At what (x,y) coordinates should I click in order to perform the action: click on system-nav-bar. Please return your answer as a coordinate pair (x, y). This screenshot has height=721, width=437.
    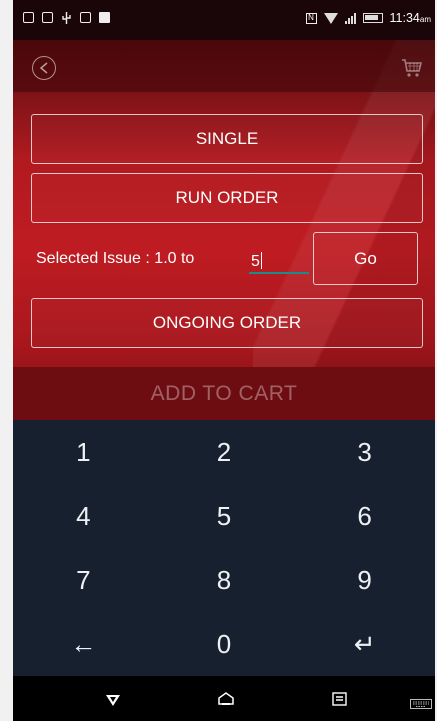
    Looking at the image, I should click on (224, 698).